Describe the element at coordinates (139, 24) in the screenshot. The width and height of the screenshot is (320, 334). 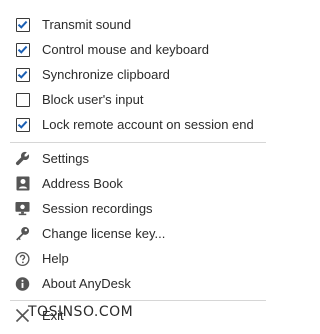
I see `toggle-transmit-sound: Transmit sound` at that location.